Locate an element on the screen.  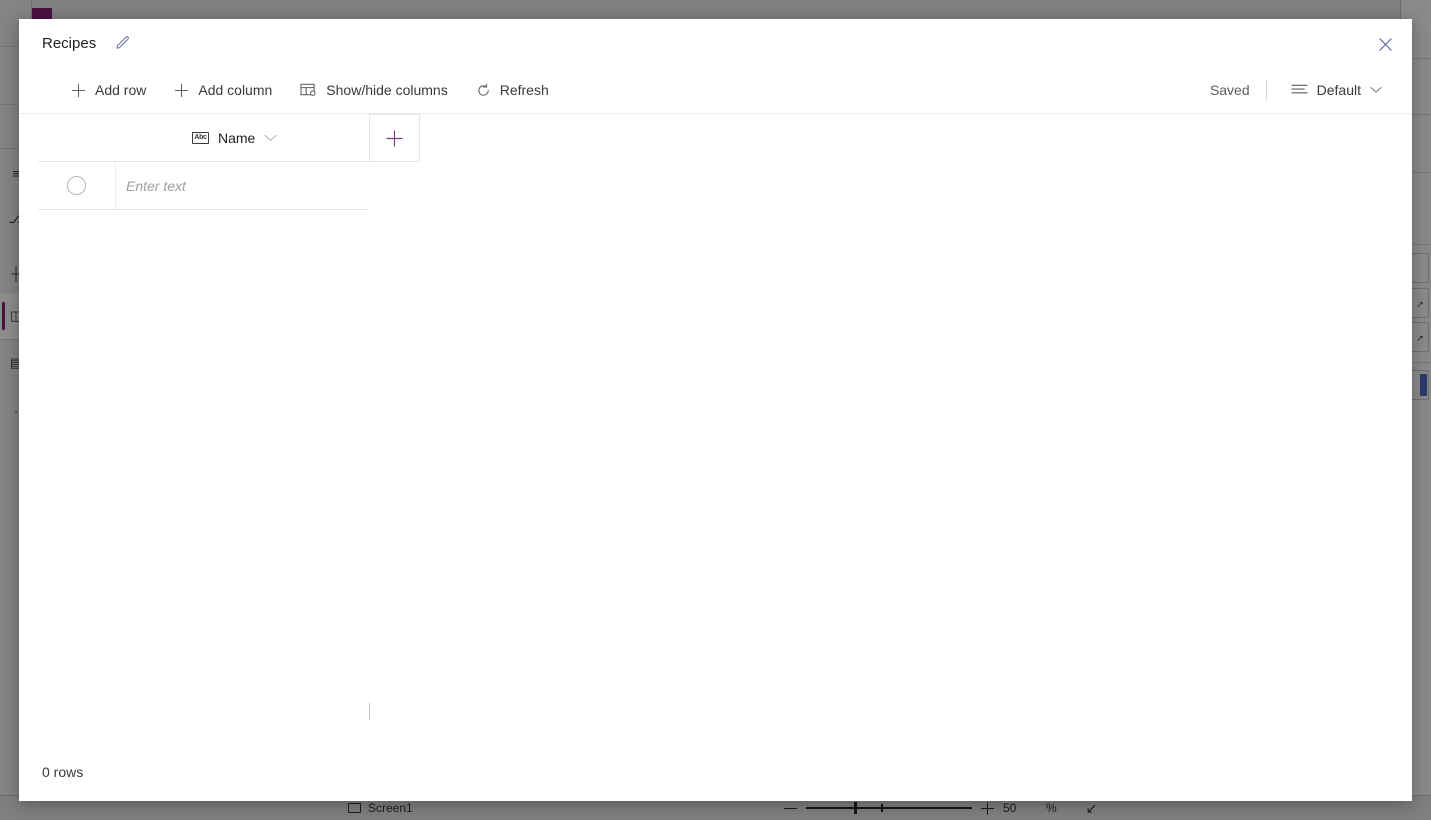
close-icon is located at coordinates (1385, 44).